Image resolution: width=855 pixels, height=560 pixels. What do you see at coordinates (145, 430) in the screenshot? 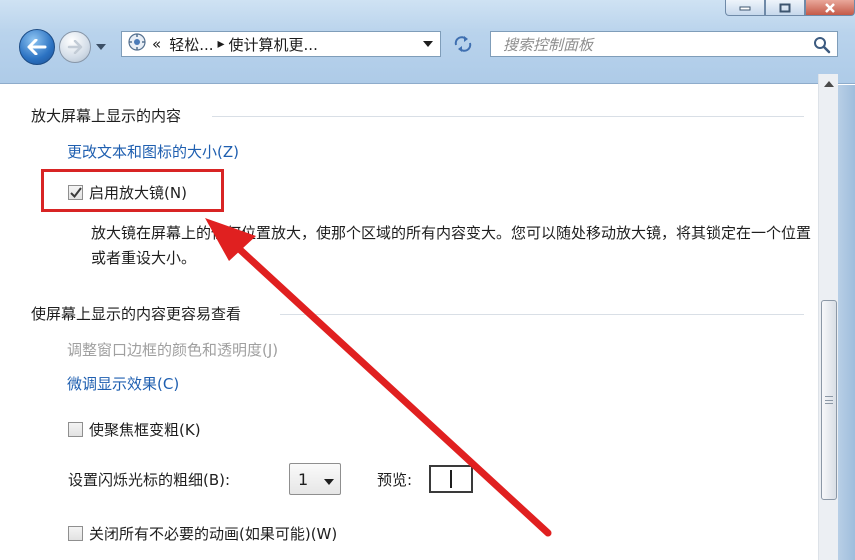
I see `thicken-focus-label: 使聚焦框变粗(K)` at bounding box center [145, 430].